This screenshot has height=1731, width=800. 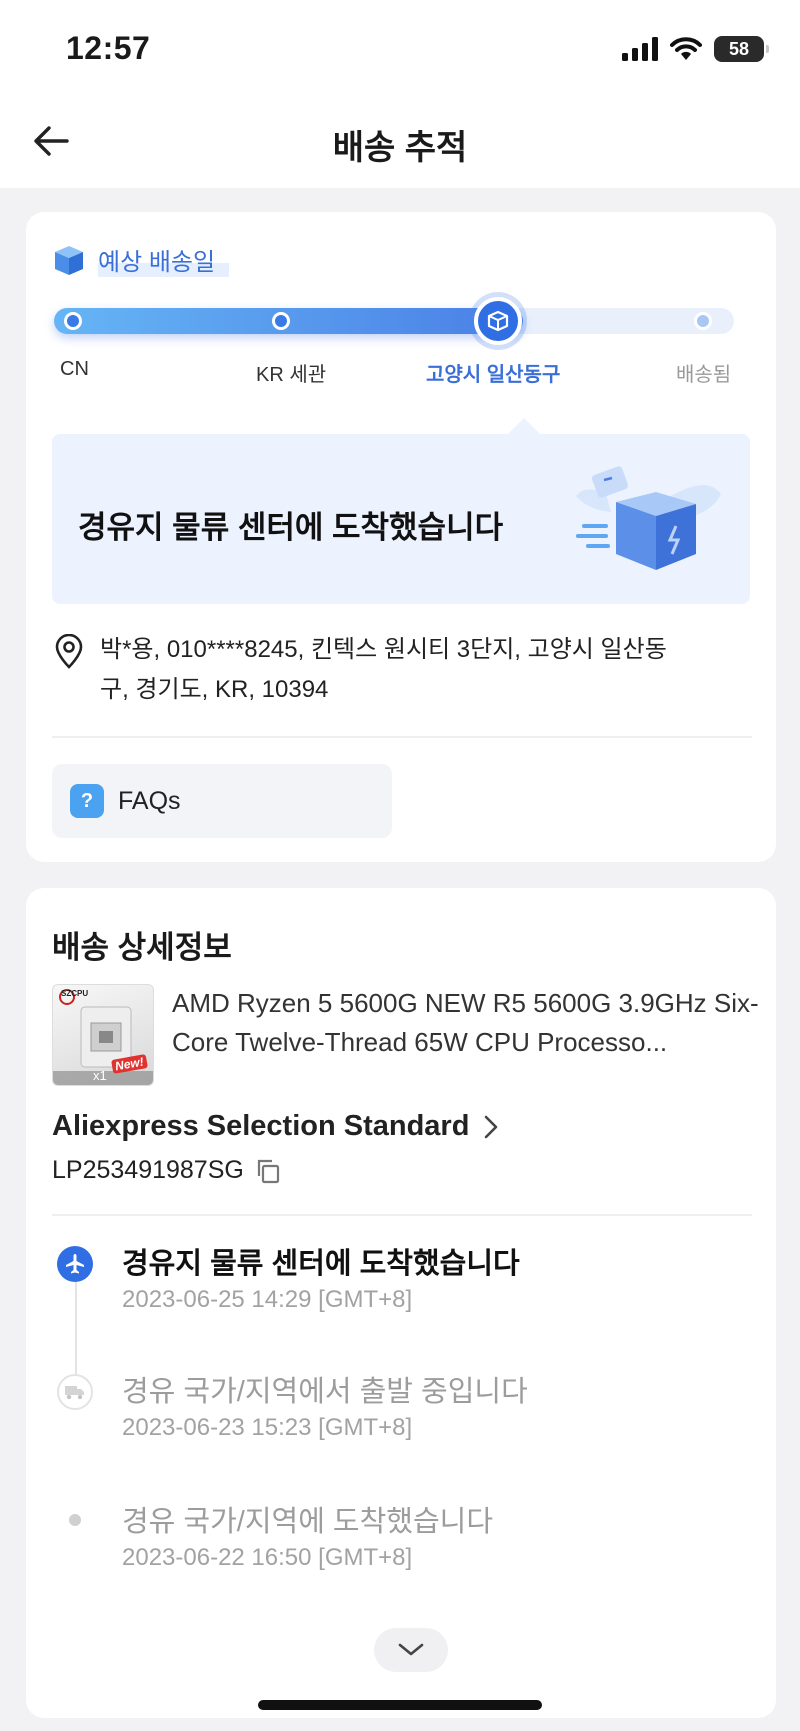 I want to click on timeline-event-time: 2023-06-22 16:50 [GMT+8], so click(x=267, y=1557).